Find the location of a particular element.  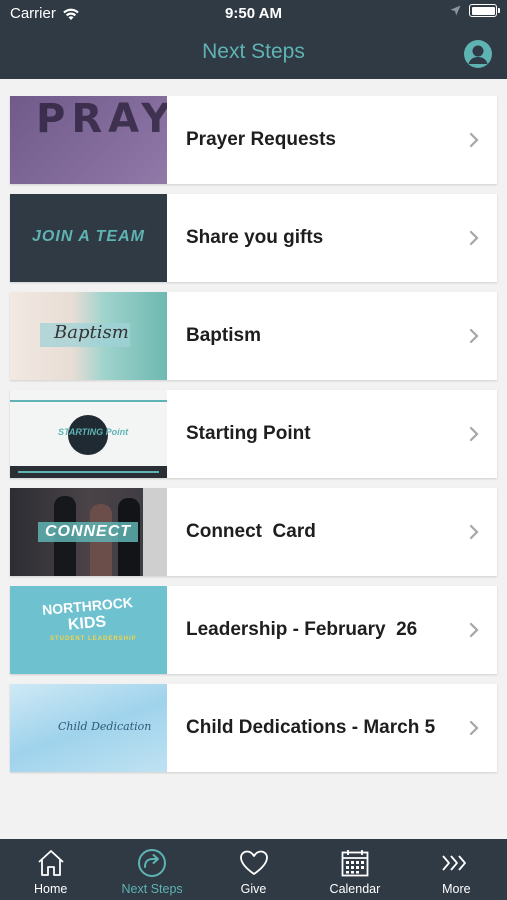

tab-home: Home is located at coordinates (50, 869).